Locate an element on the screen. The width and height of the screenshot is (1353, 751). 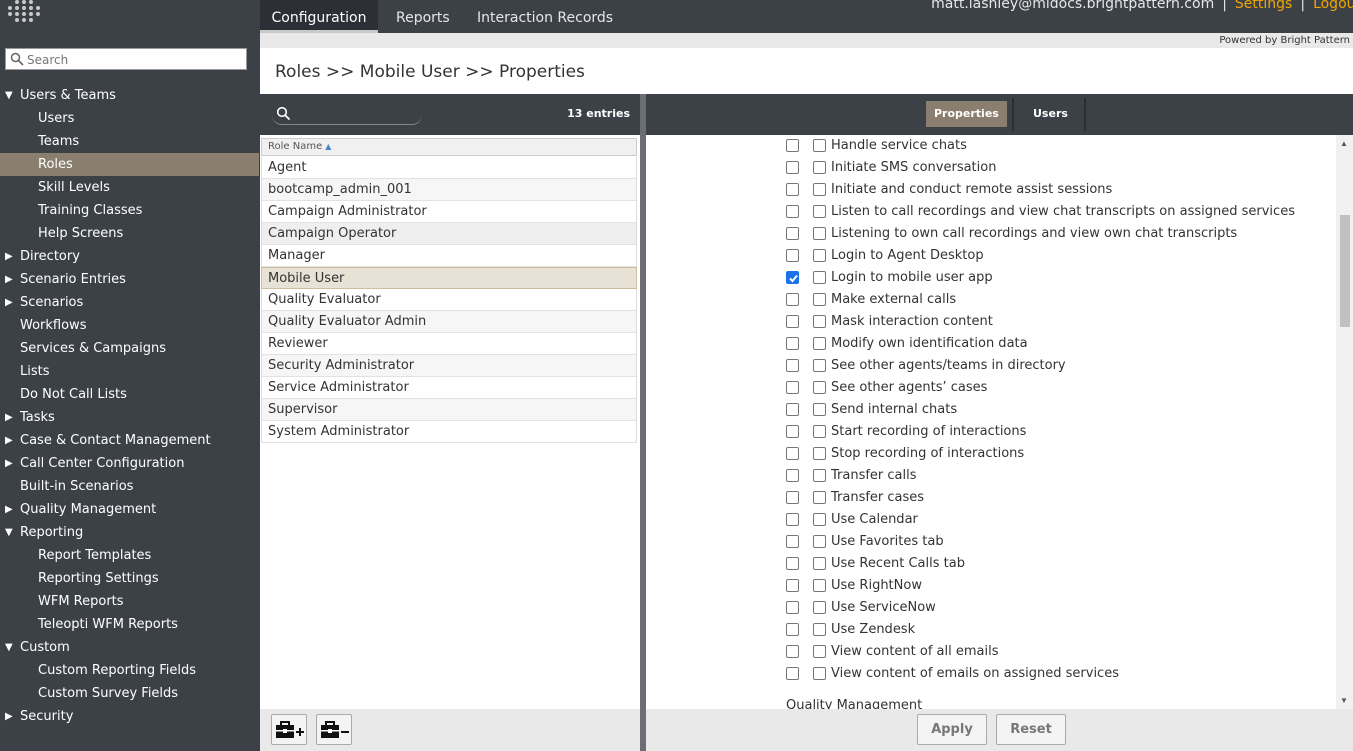
table-row: Agent is located at coordinates (449, 168).